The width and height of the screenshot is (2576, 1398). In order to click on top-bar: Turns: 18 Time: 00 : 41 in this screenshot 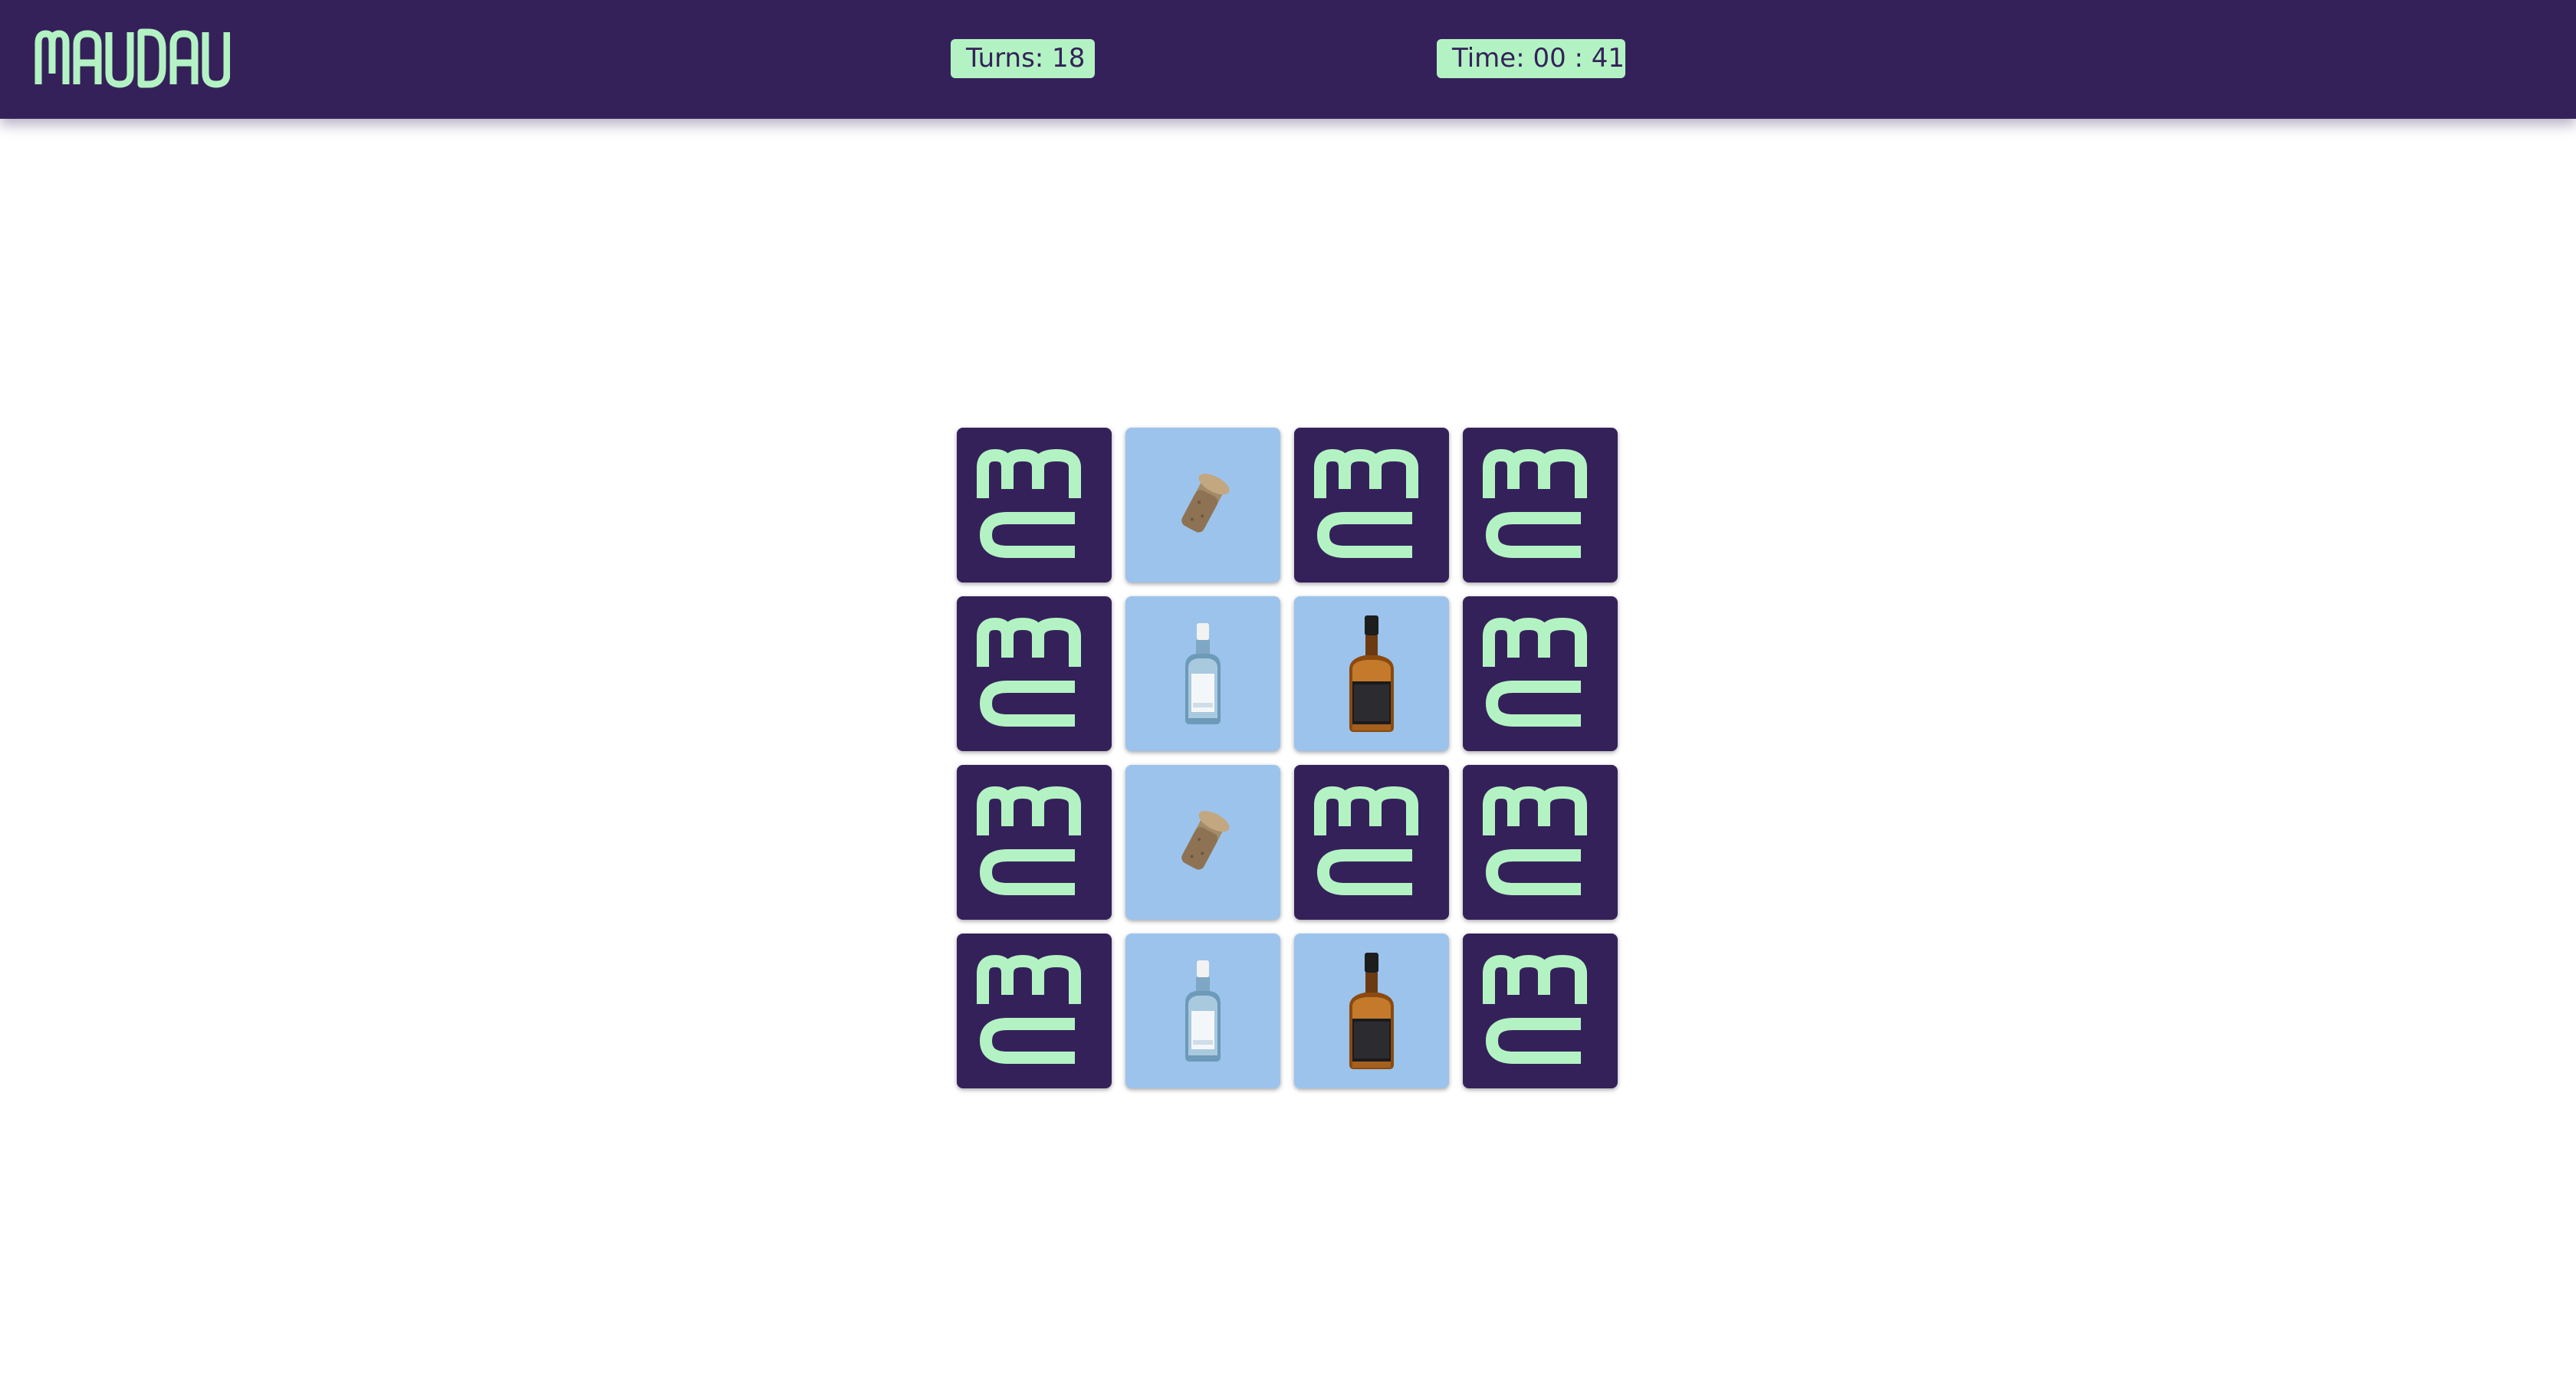, I will do `click(1288, 59)`.